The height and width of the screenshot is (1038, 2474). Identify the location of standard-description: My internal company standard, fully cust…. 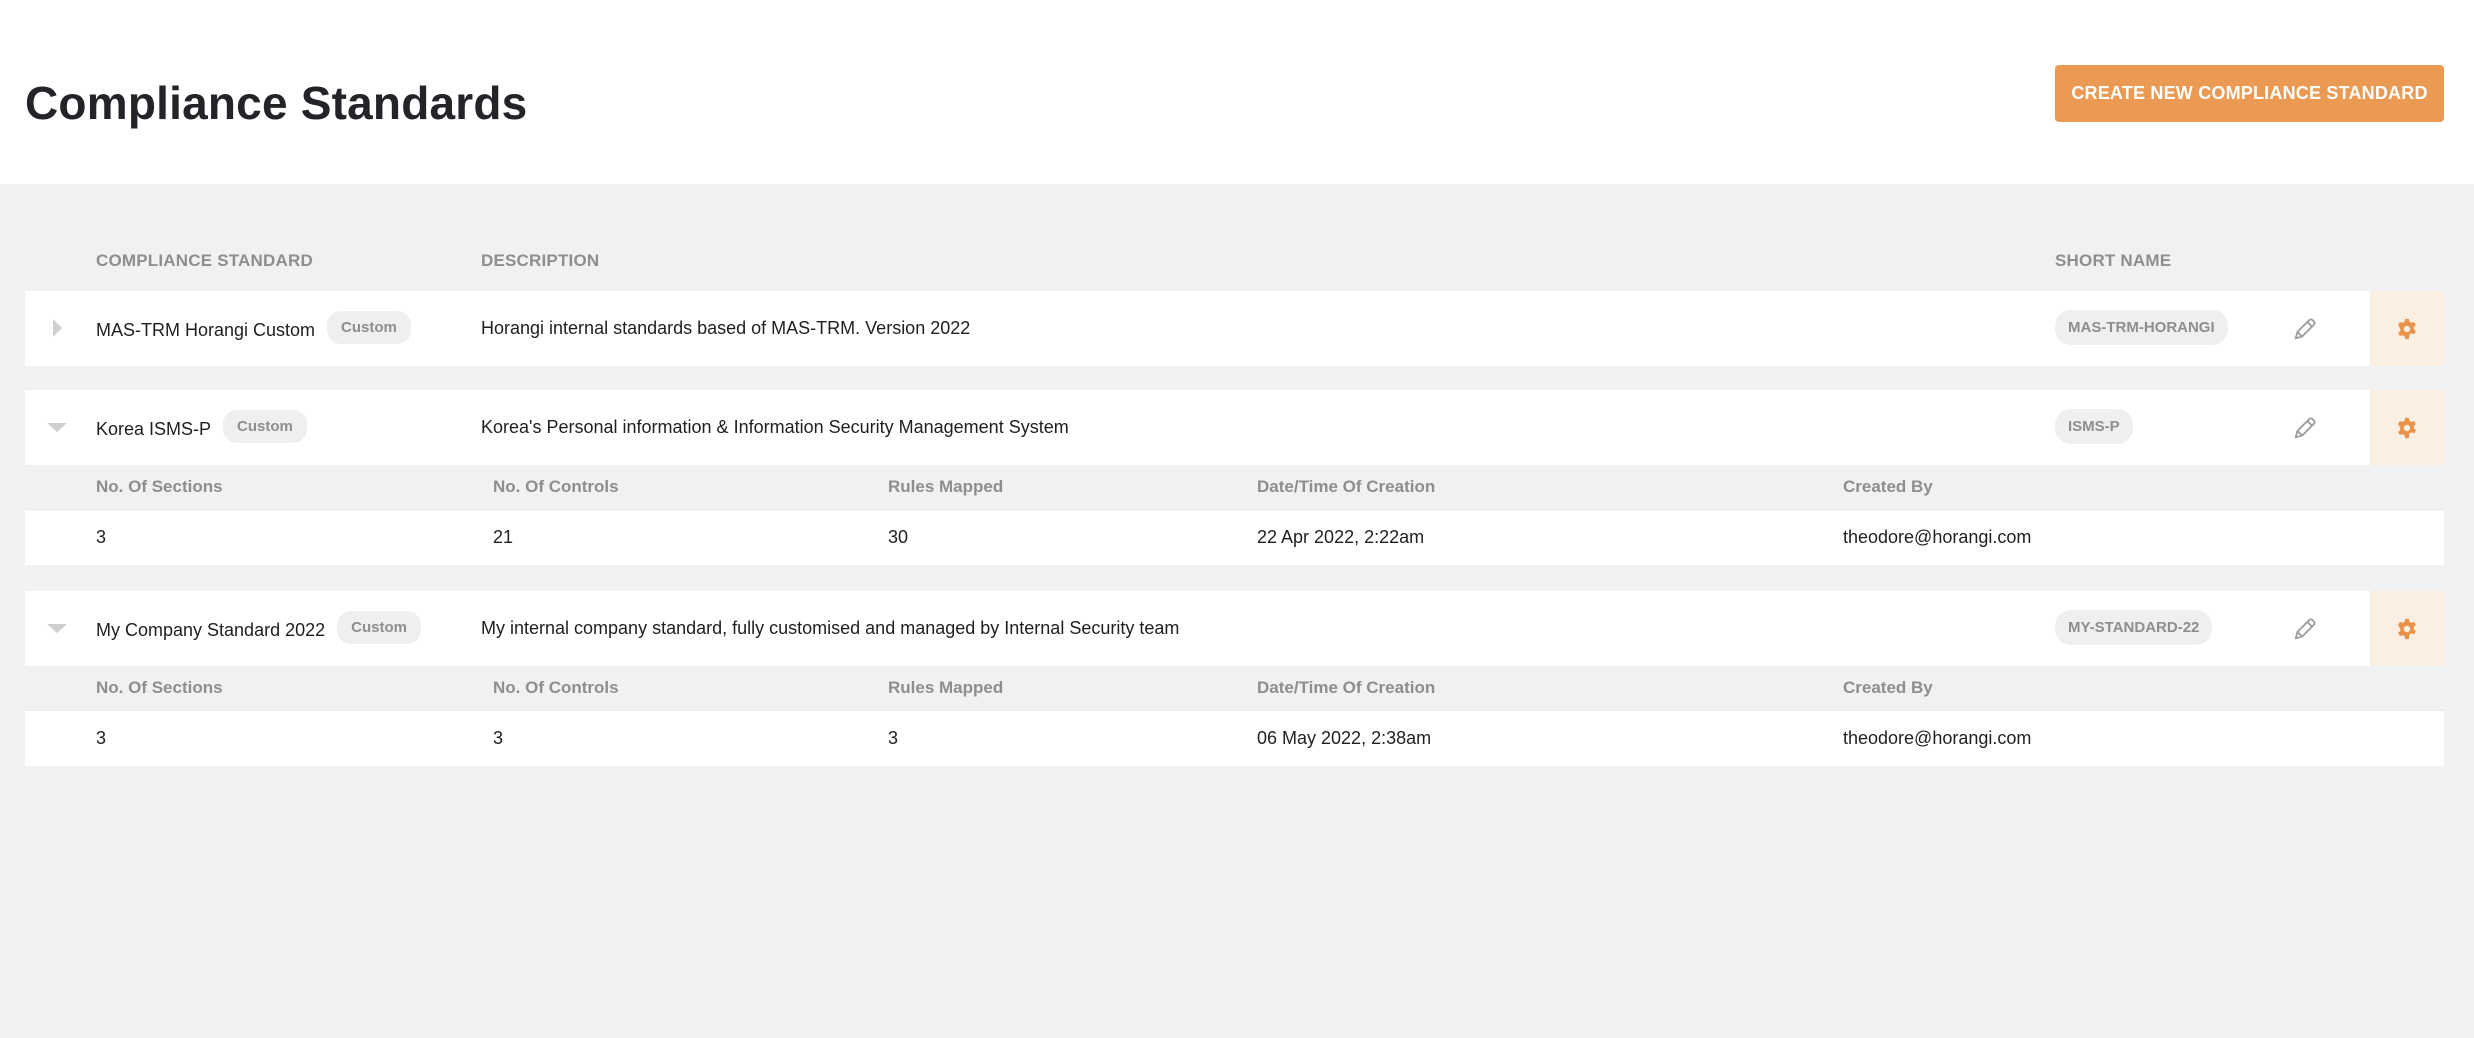
(830, 628).